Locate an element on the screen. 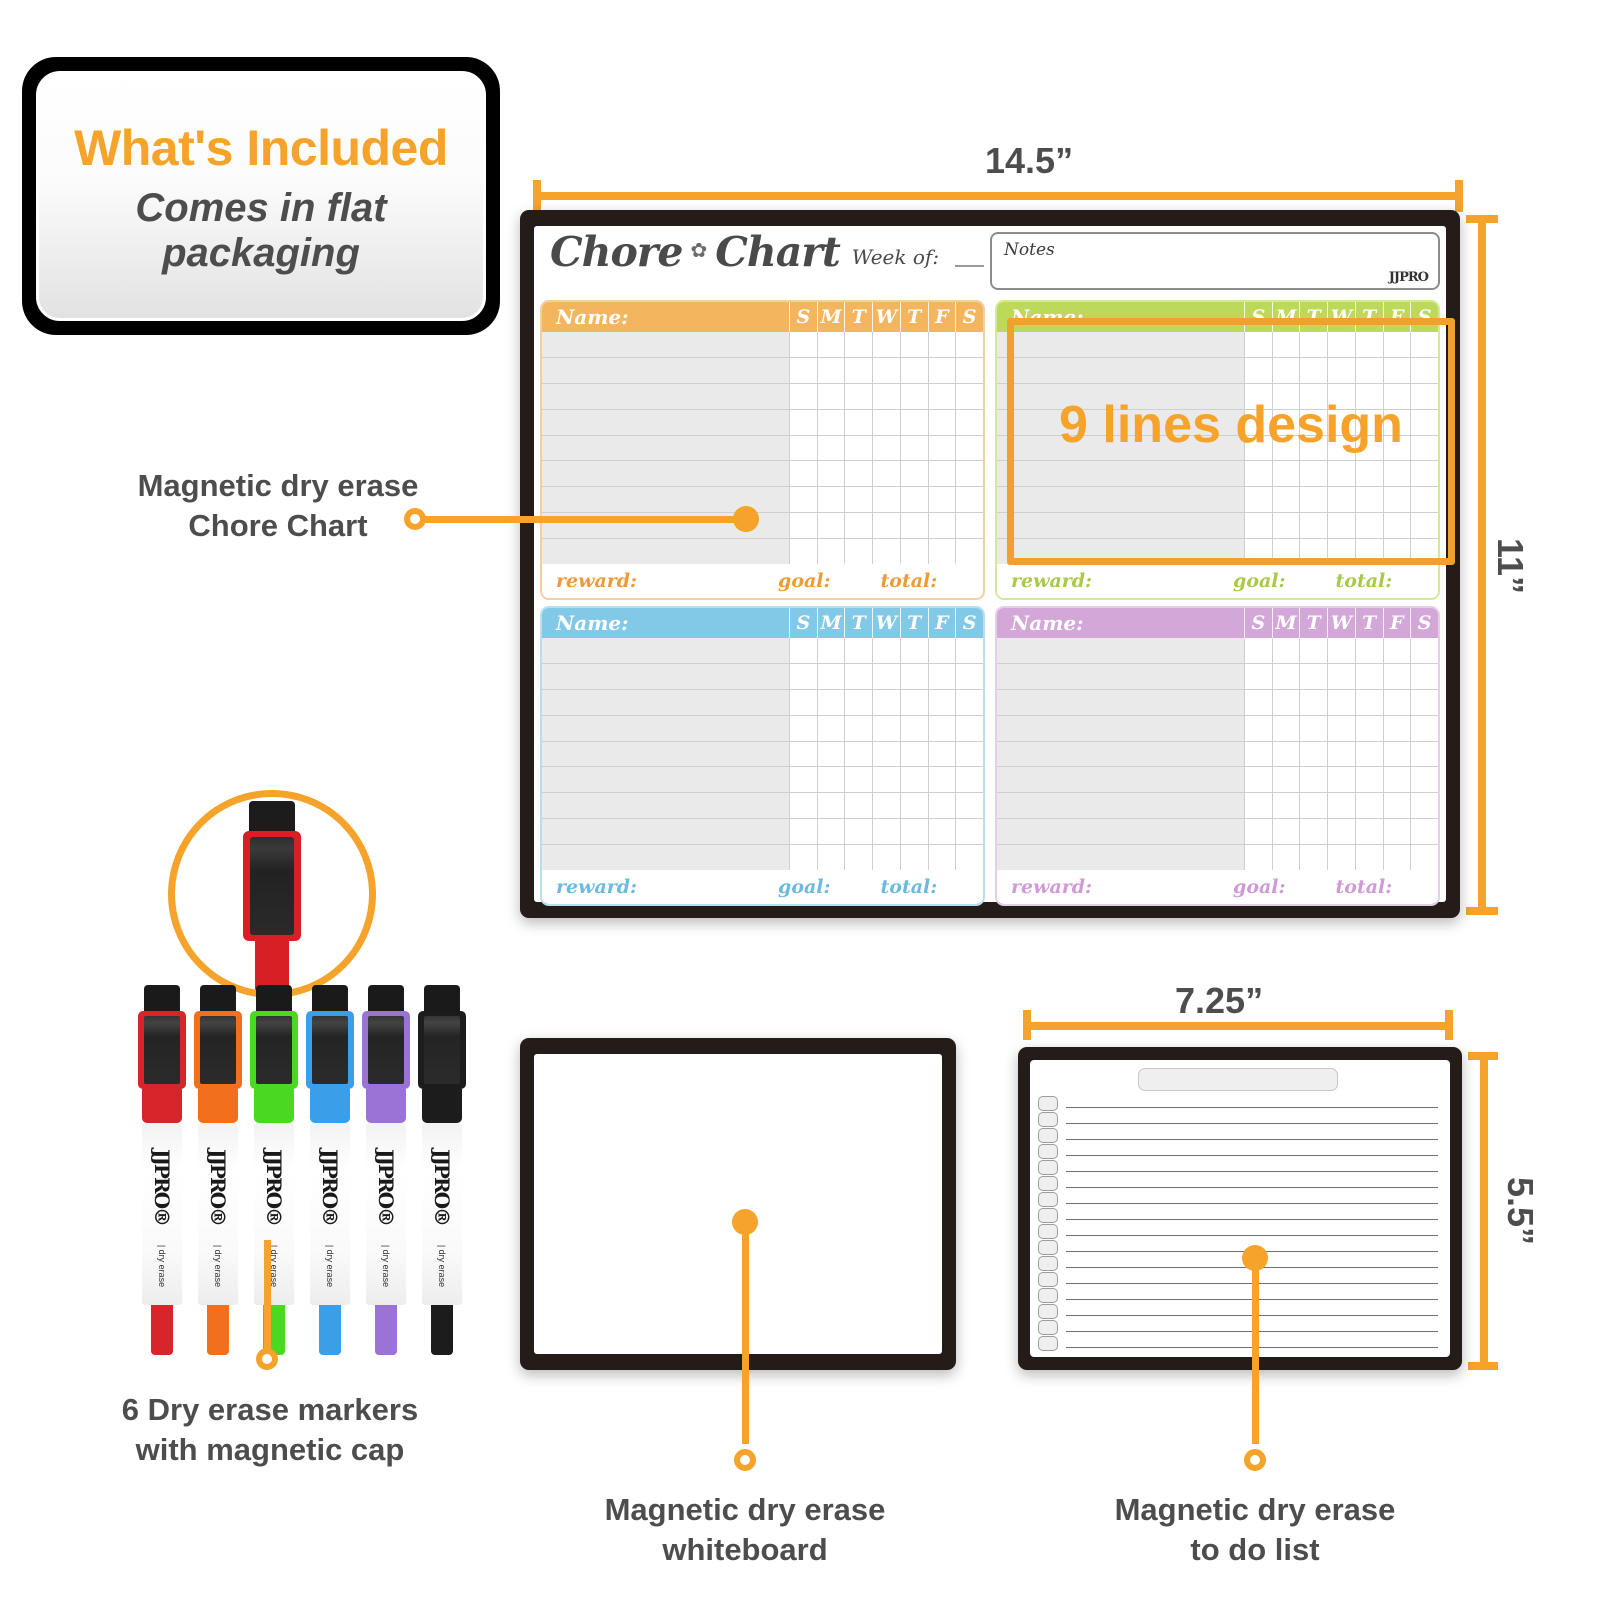  whiteboard-product is located at coordinates (738, 1204).